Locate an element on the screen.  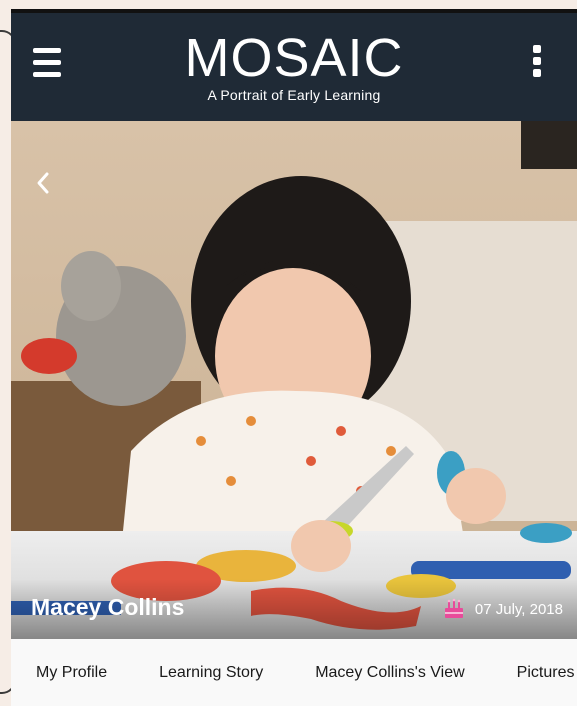
profile-caption: Macey Collins 07 July, 2018 is located at coordinates (294, 609).